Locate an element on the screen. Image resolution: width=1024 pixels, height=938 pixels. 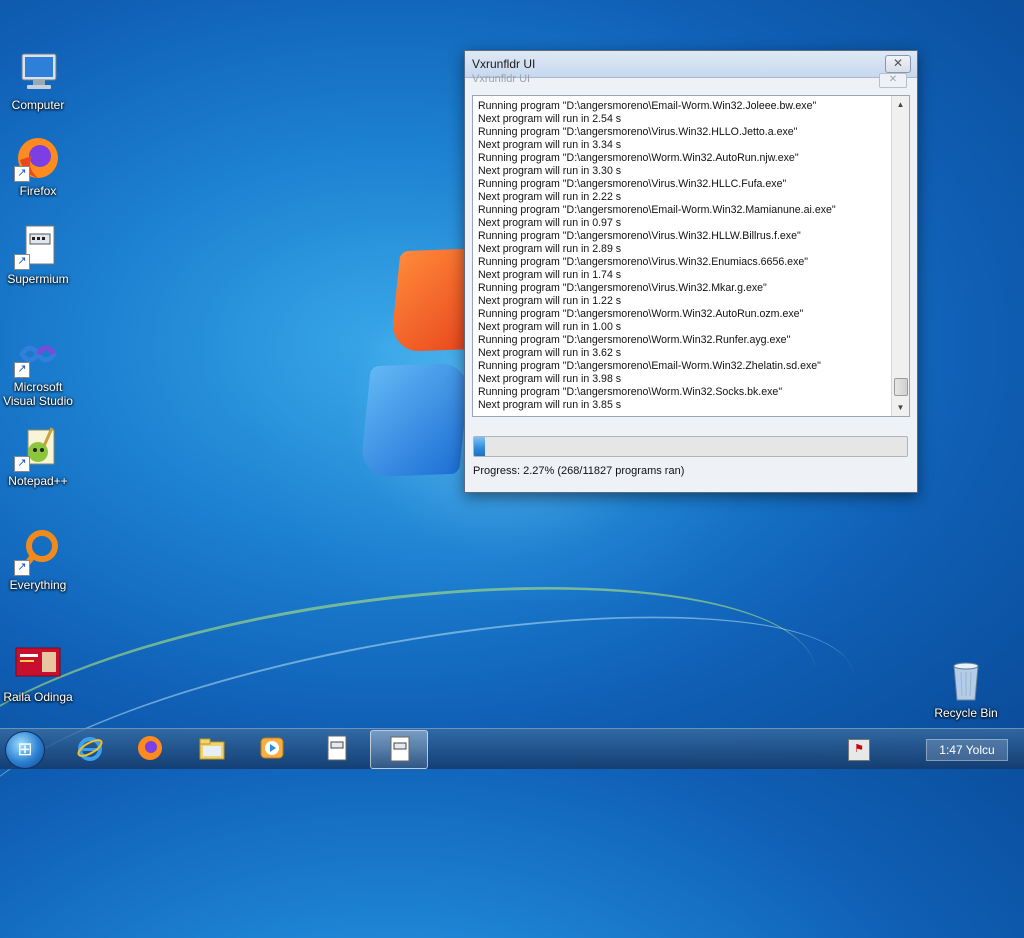
media-player-icon is located at coordinates (272, 748).